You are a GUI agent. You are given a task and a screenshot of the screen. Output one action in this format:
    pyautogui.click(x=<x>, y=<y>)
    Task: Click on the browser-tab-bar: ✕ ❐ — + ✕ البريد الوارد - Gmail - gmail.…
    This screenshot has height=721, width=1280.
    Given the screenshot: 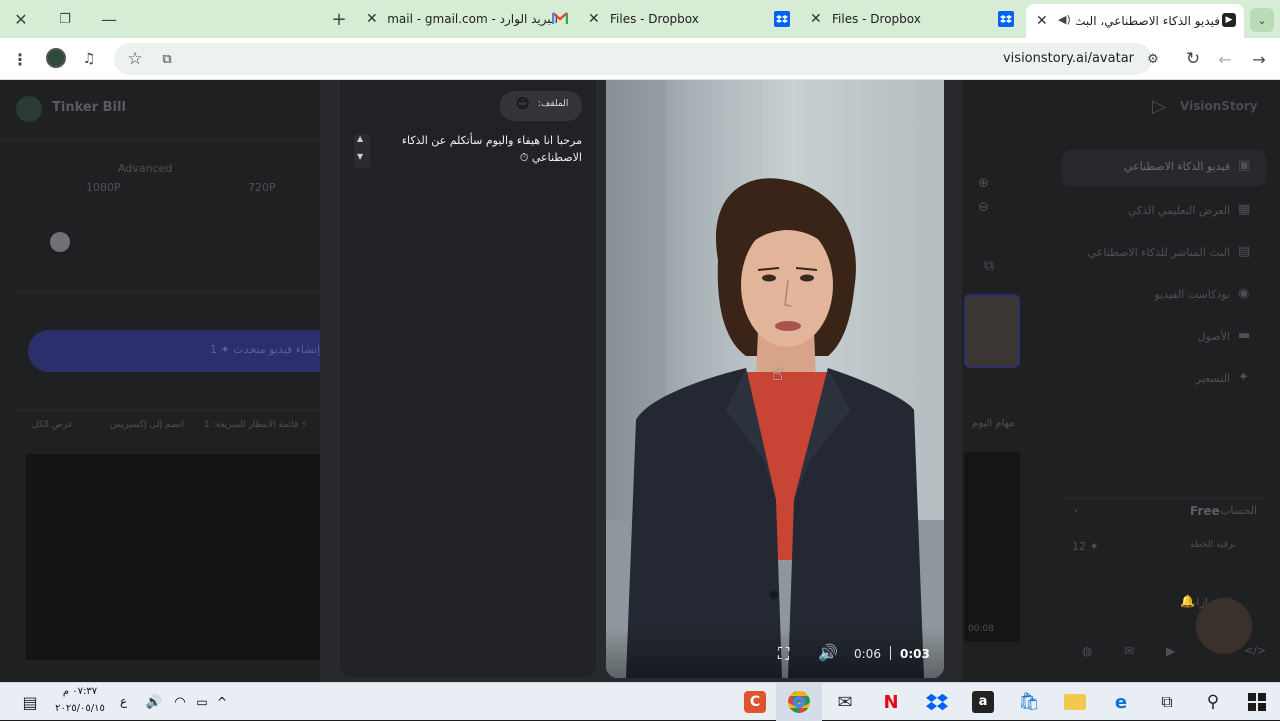 What is the action you would take?
    pyautogui.click(x=640, y=19)
    